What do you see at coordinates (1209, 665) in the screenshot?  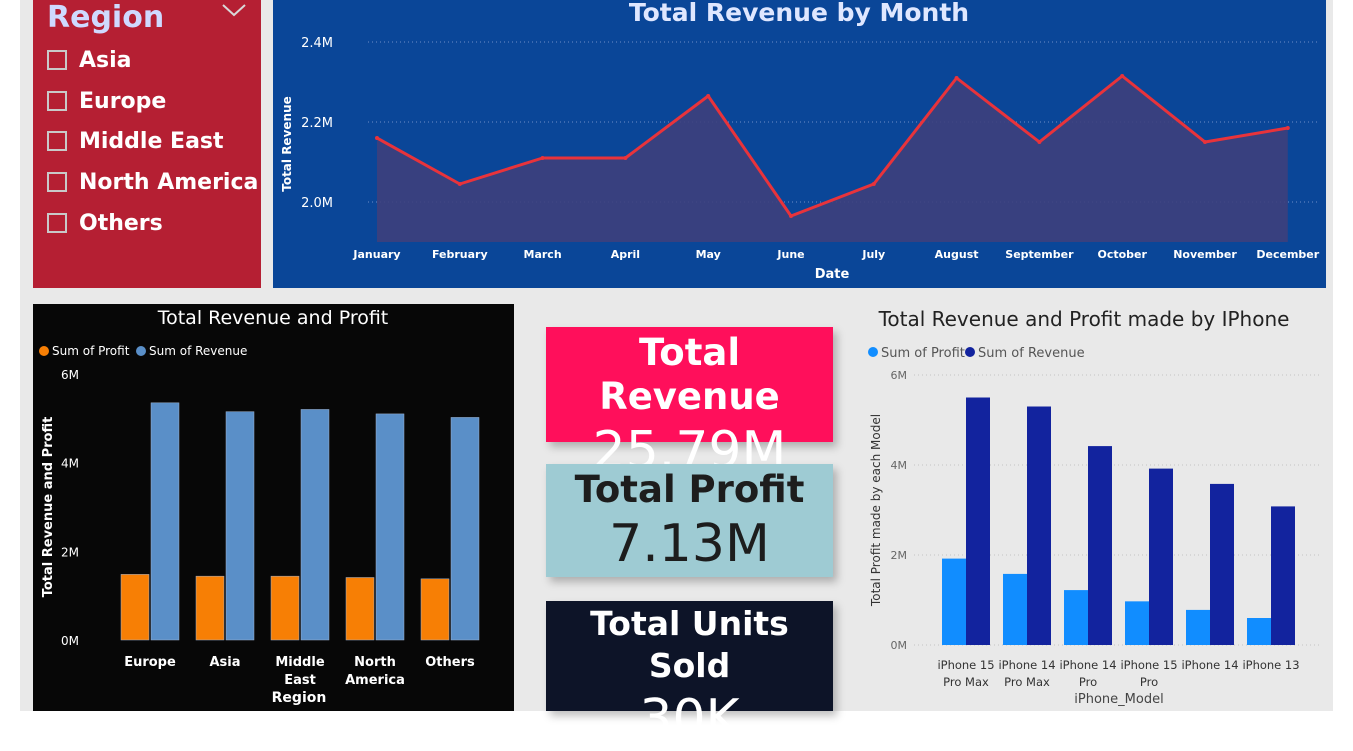 I see `x-tick-label: iPhone 14` at bounding box center [1209, 665].